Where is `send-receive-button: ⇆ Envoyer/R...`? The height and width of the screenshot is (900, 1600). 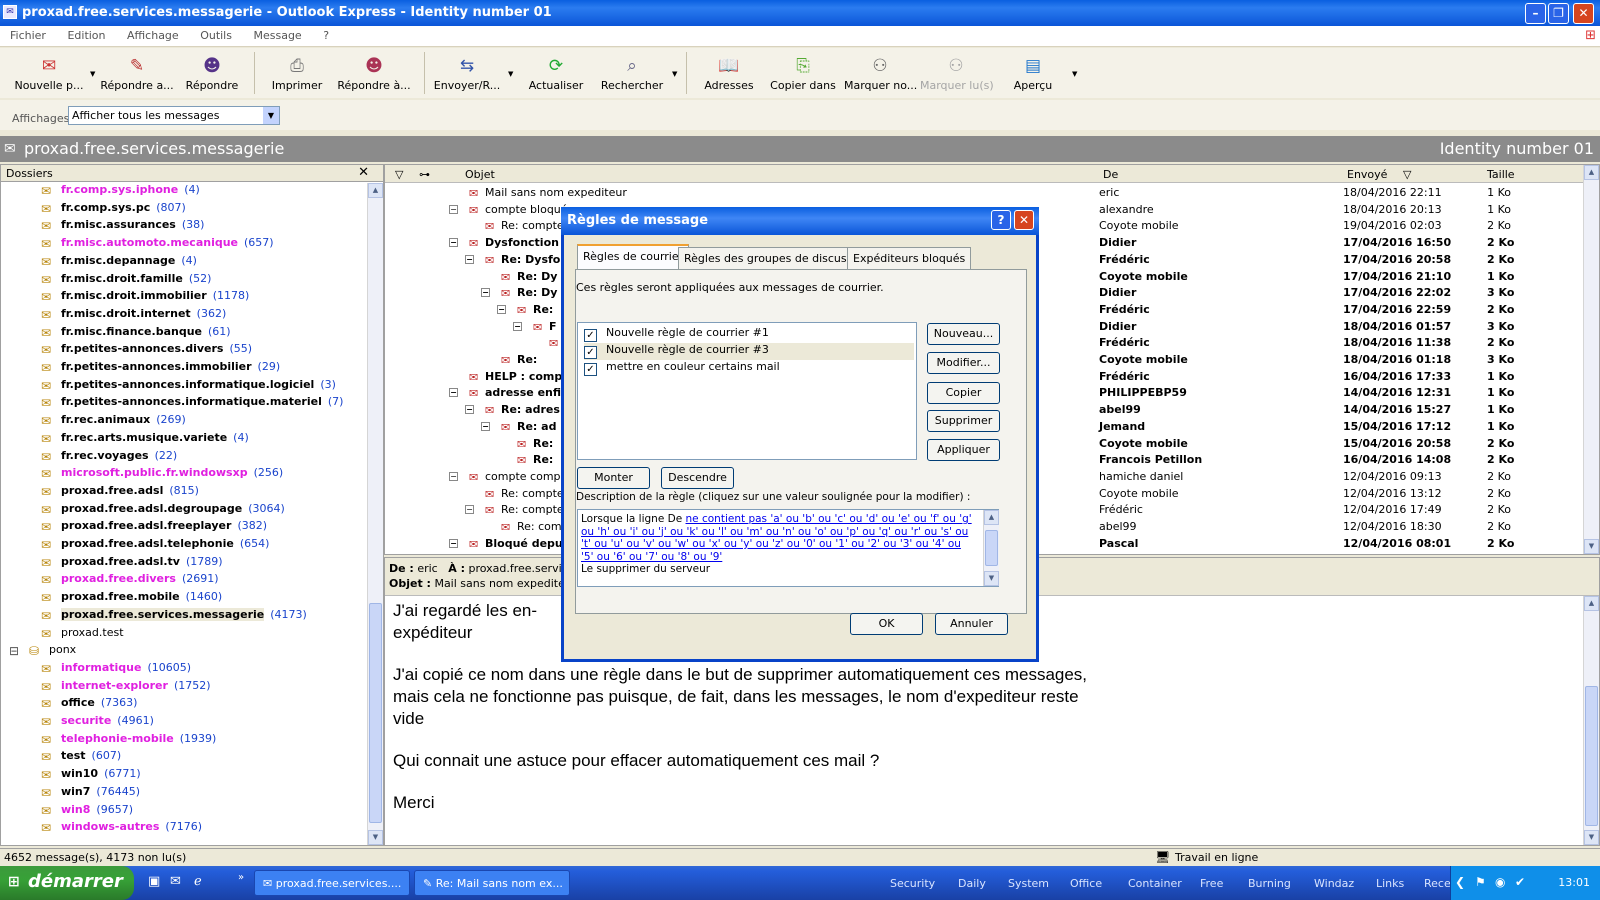
send-receive-button: ⇆ Envoyer/R... is located at coordinates (467, 73).